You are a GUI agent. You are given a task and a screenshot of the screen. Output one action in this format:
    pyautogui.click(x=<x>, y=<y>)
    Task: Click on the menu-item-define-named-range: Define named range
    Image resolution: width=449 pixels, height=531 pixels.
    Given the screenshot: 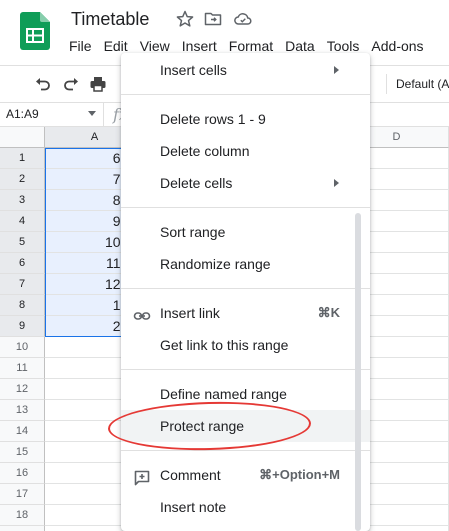 What is the action you would take?
    pyautogui.click(x=245, y=394)
    